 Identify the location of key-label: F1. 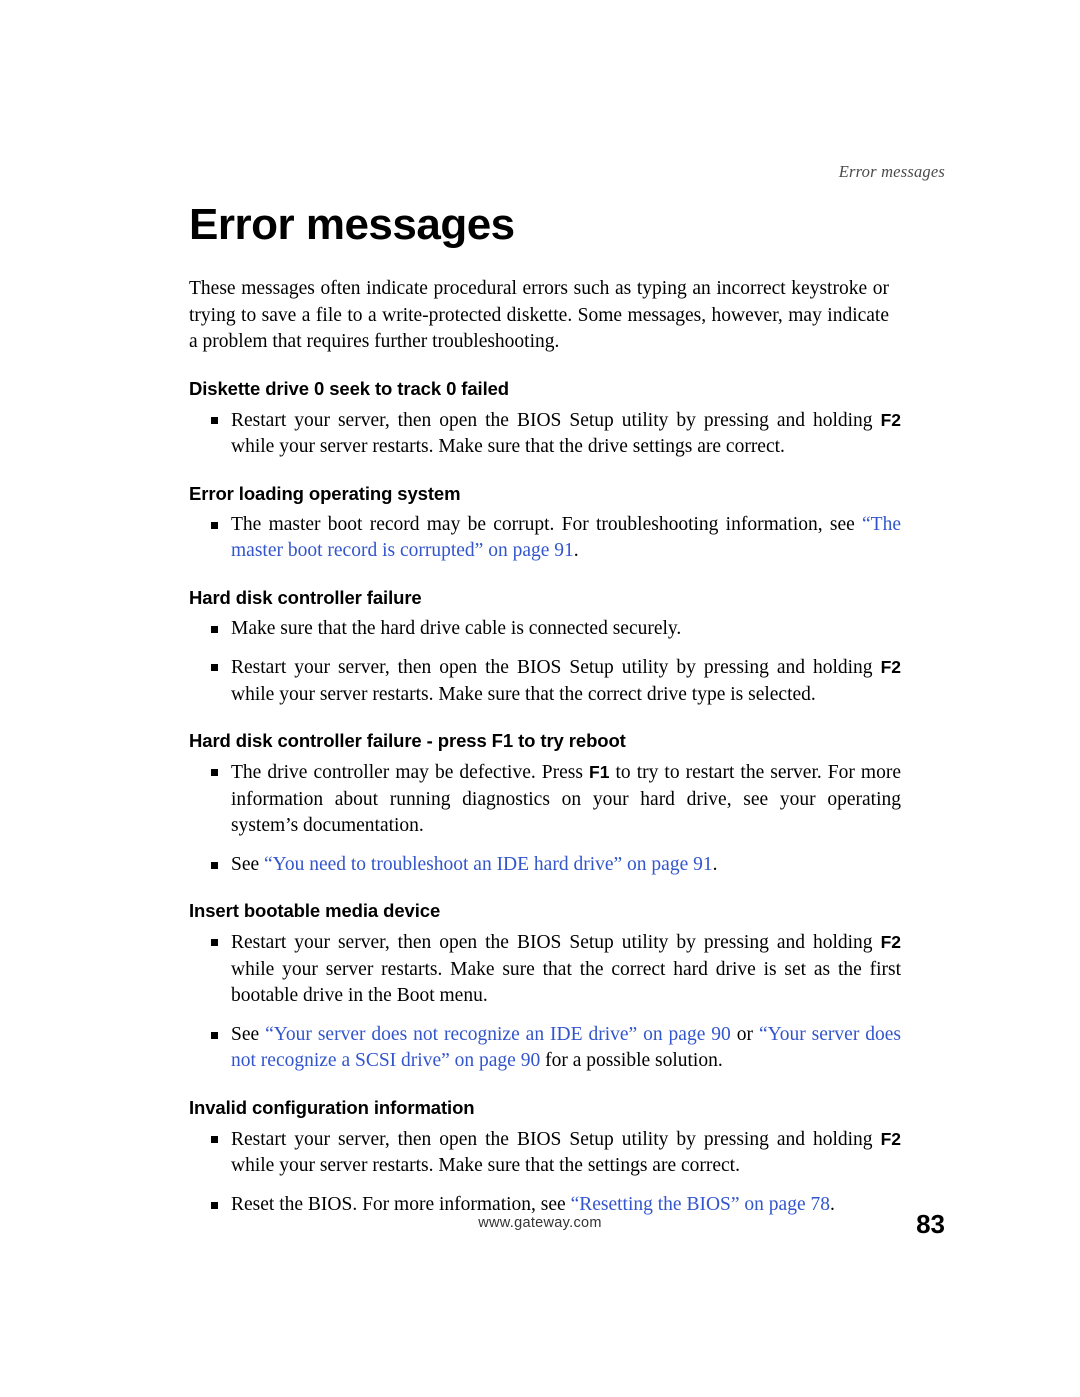
(599, 772).